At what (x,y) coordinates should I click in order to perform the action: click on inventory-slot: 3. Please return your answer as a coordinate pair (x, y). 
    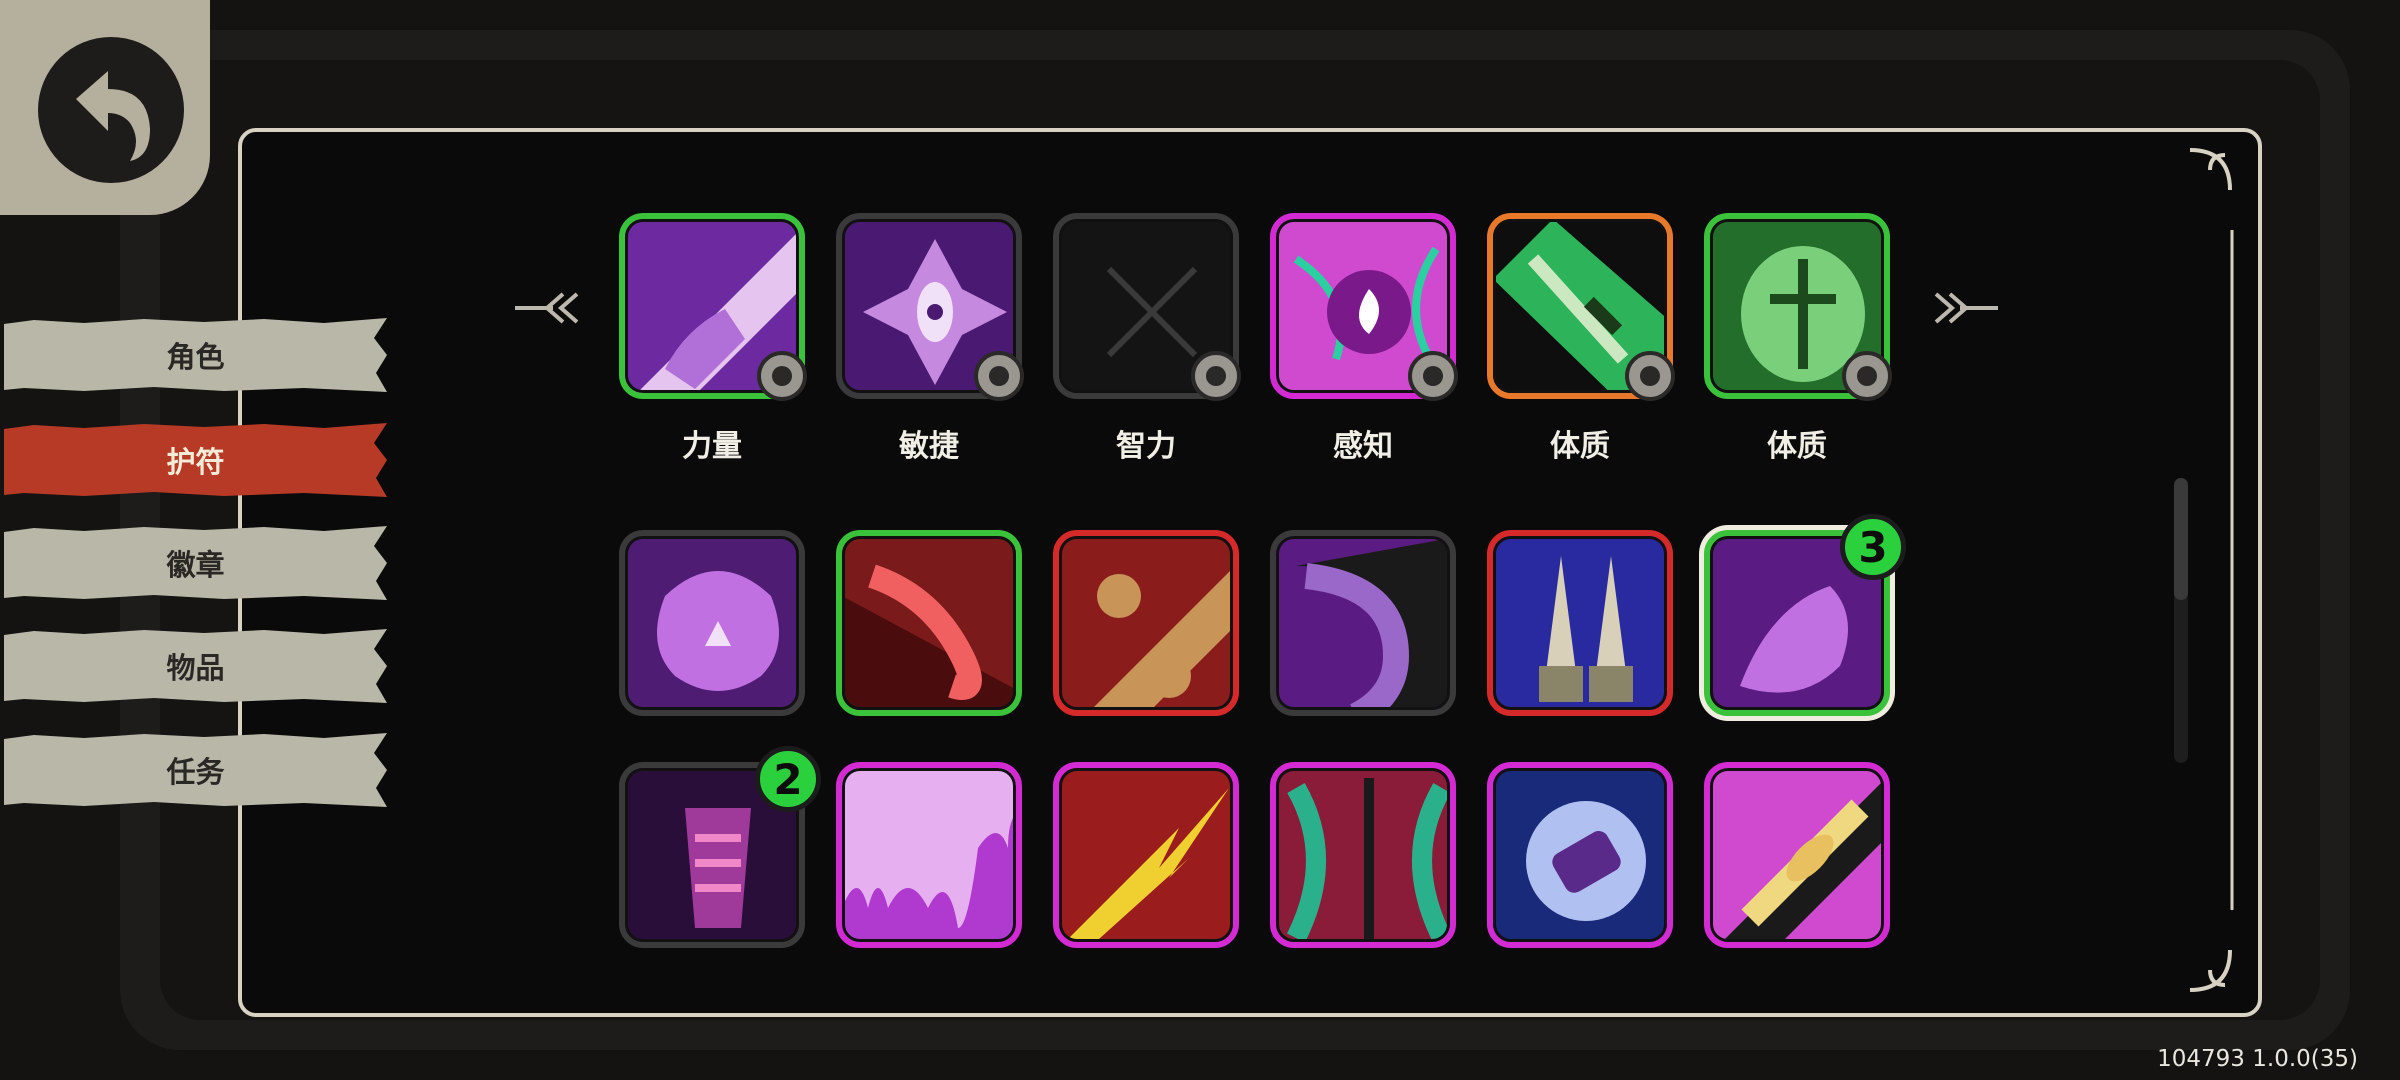
    Looking at the image, I should click on (1805, 615).